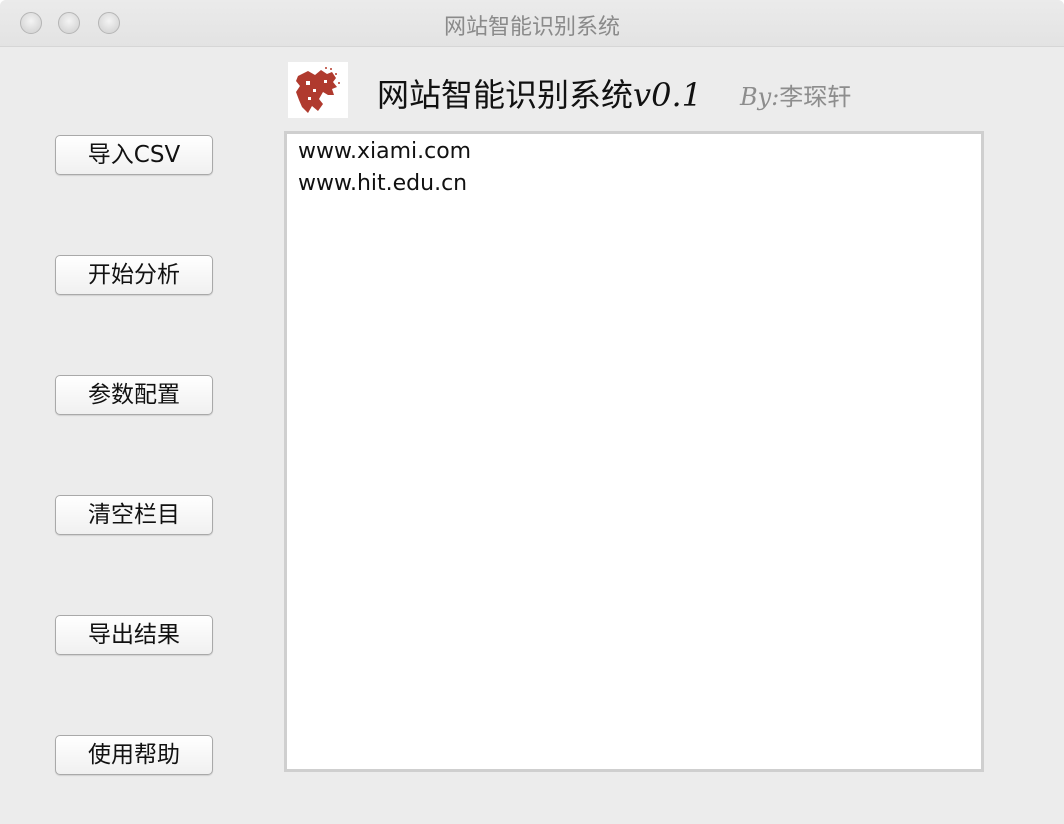 The image size is (1064, 824). I want to click on import-csv-button: 导入CSV, so click(134, 155).